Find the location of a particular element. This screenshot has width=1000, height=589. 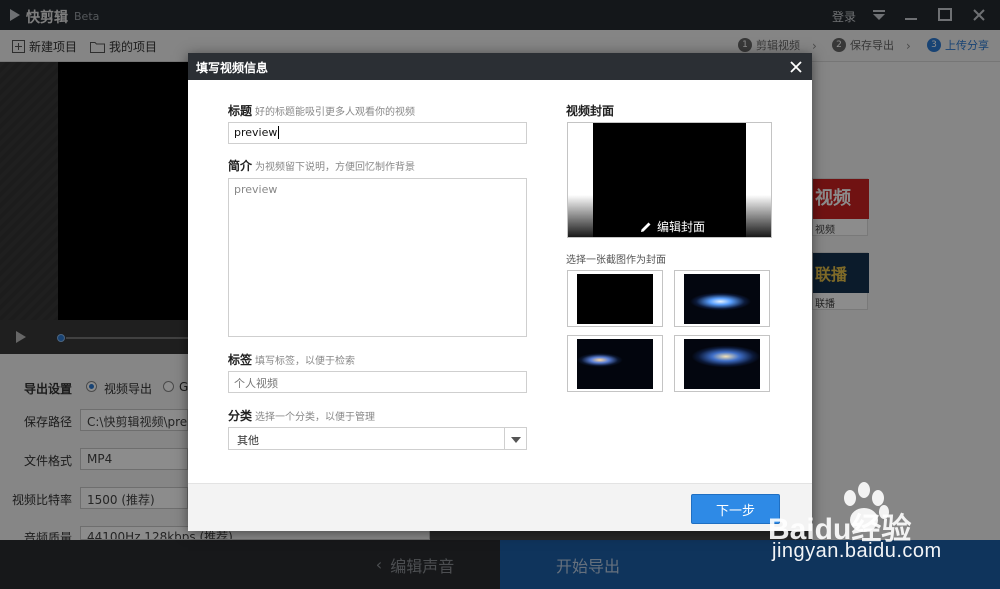

tags-hint: 填写标签，以便于检索 is located at coordinates (305, 361).